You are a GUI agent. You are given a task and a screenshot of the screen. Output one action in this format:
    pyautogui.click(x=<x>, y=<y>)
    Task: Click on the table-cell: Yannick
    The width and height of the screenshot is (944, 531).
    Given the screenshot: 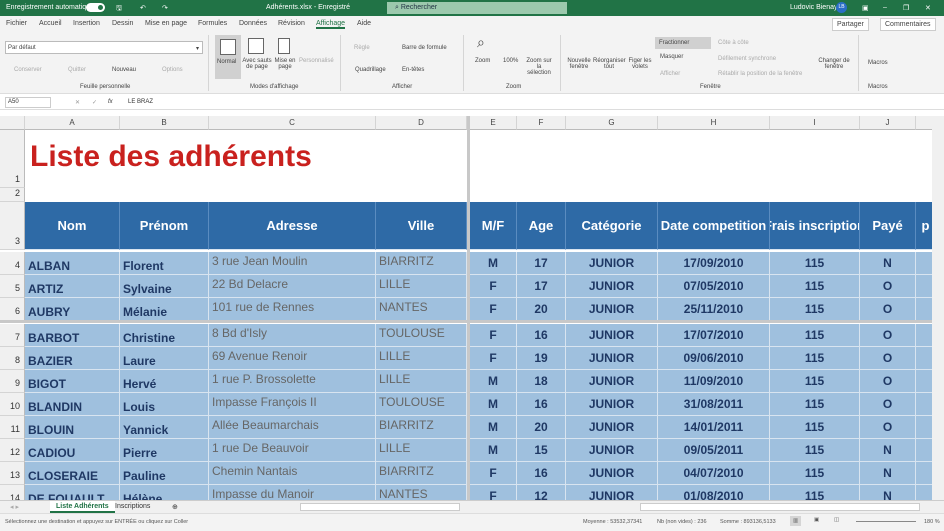 What is the action you would take?
    pyautogui.click(x=164, y=427)
    